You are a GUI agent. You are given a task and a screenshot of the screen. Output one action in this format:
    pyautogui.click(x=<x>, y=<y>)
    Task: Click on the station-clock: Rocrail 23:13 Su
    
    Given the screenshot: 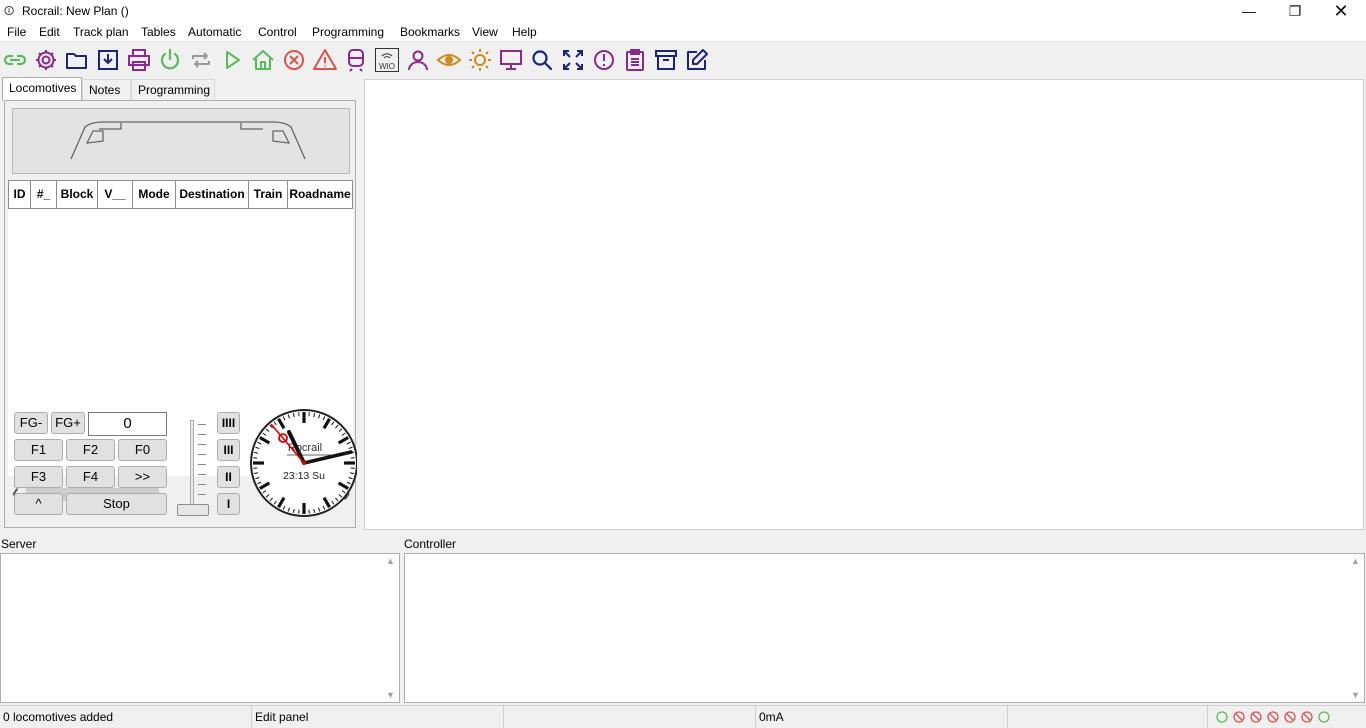 What is the action you would take?
    pyautogui.click(x=303, y=463)
    